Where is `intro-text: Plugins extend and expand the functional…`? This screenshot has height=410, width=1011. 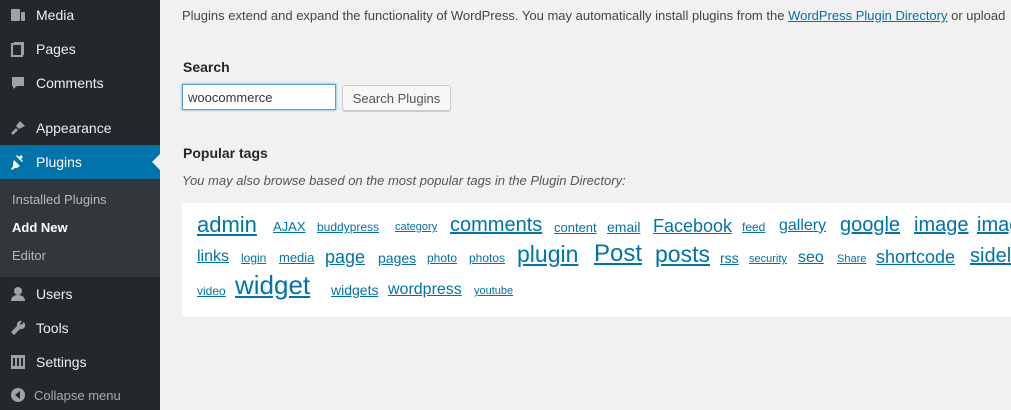 intro-text: Plugins extend and expand the functional… is located at coordinates (594, 15).